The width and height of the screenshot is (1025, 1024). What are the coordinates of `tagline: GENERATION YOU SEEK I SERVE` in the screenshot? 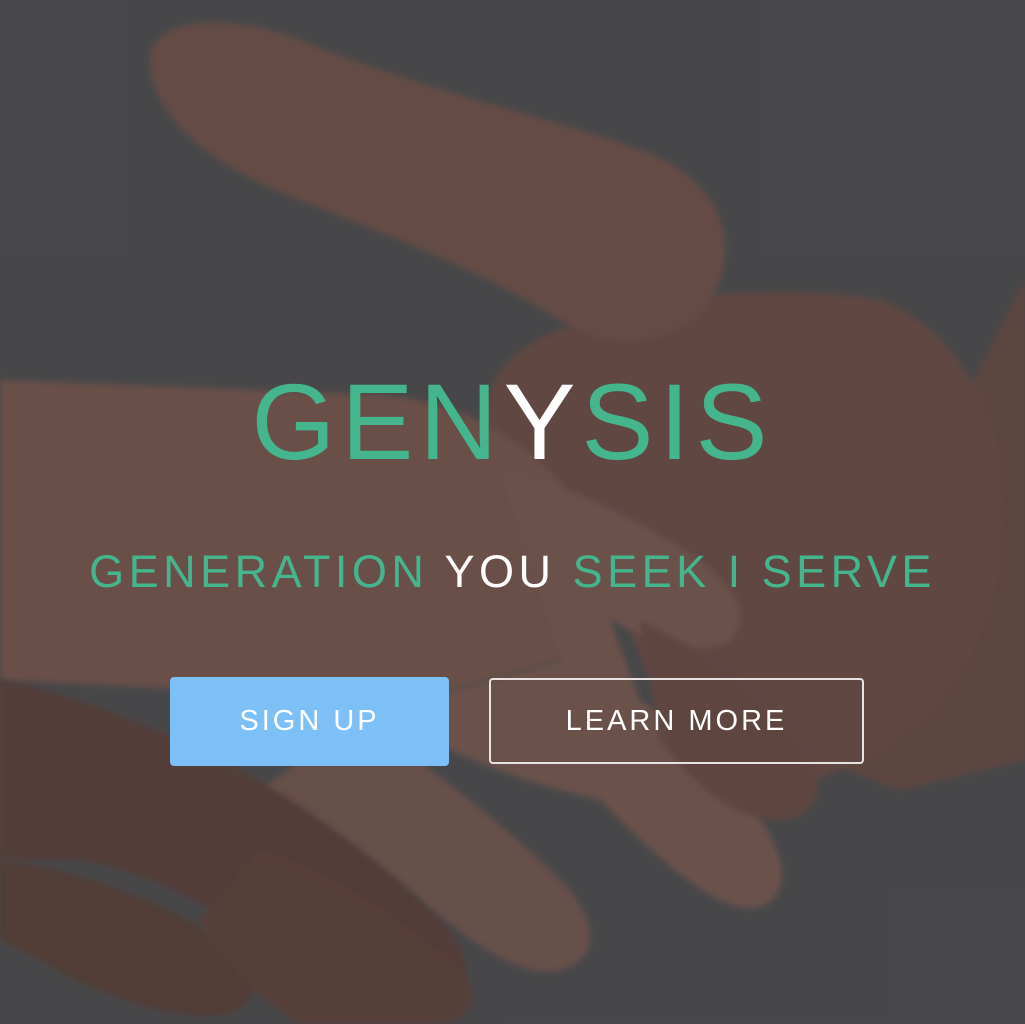 It's located at (512, 572).